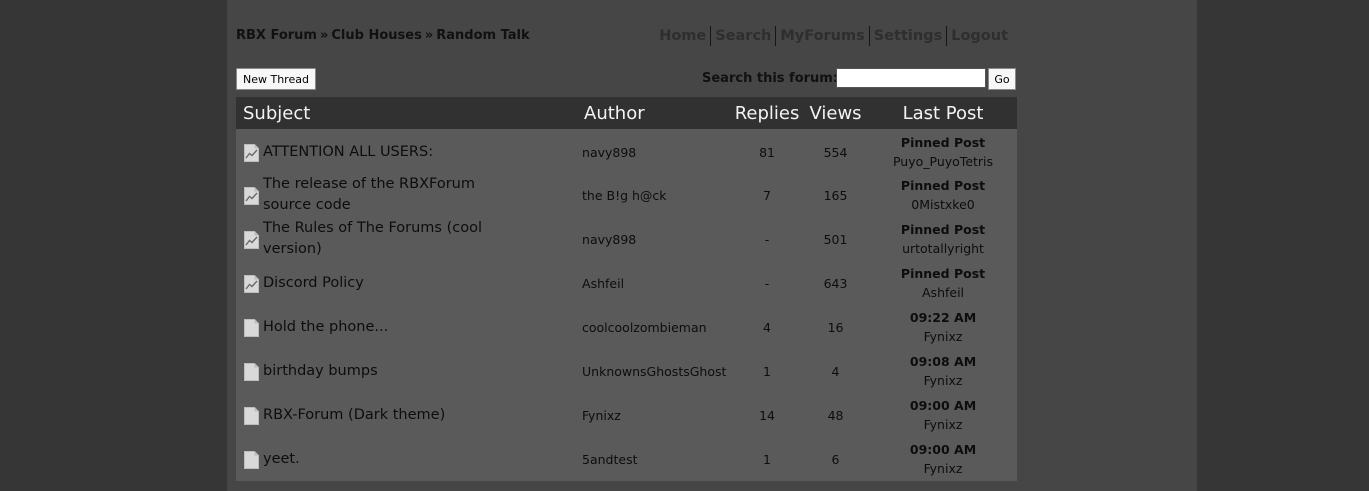 Image resolution: width=1369 pixels, height=491 pixels. What do you see at coordinates (836, 459) in the screenshot?
I see `thread-views: 6` at bounding box center [836, 459].